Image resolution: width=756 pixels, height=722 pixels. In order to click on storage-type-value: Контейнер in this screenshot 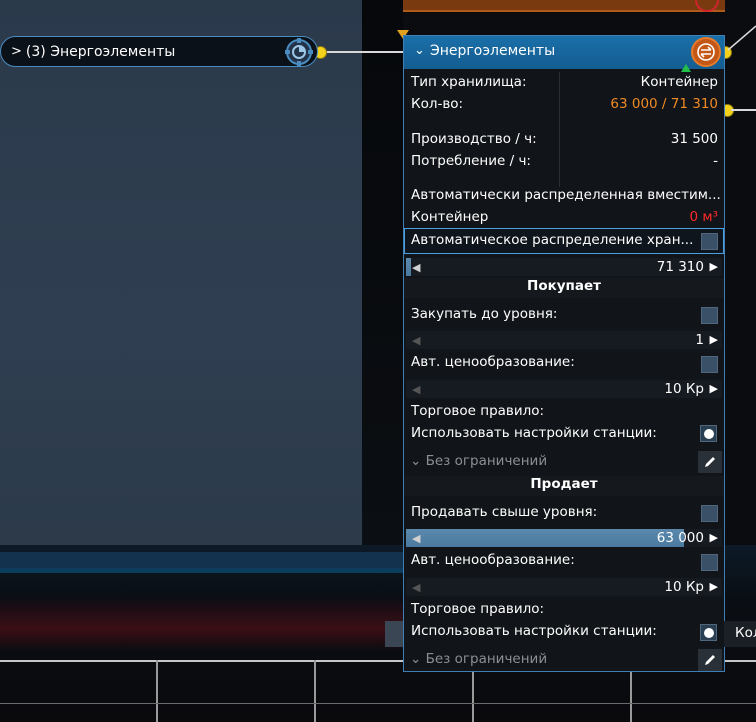, I will do `click(679, 82)`.